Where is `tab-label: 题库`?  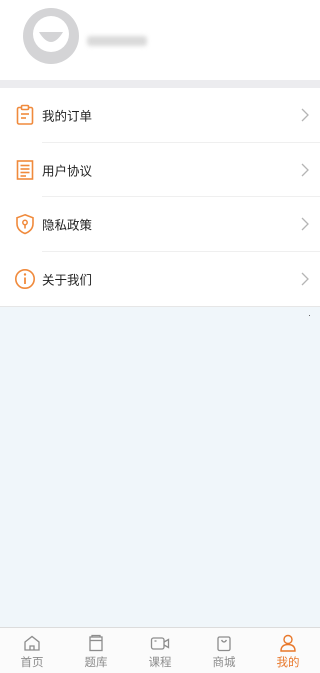 tab-label: 题库 is located at coordinates (96, 662).